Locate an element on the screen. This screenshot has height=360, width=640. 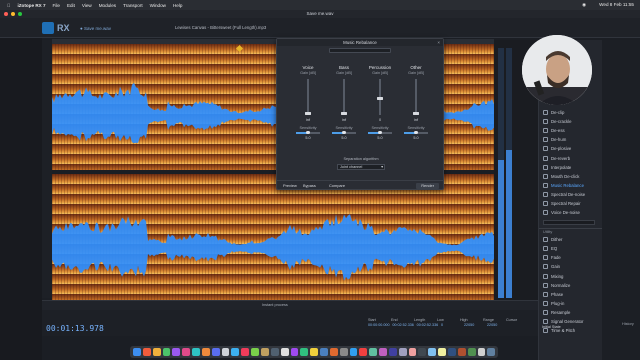
menu-file: File is located at coordinates (56, 5).